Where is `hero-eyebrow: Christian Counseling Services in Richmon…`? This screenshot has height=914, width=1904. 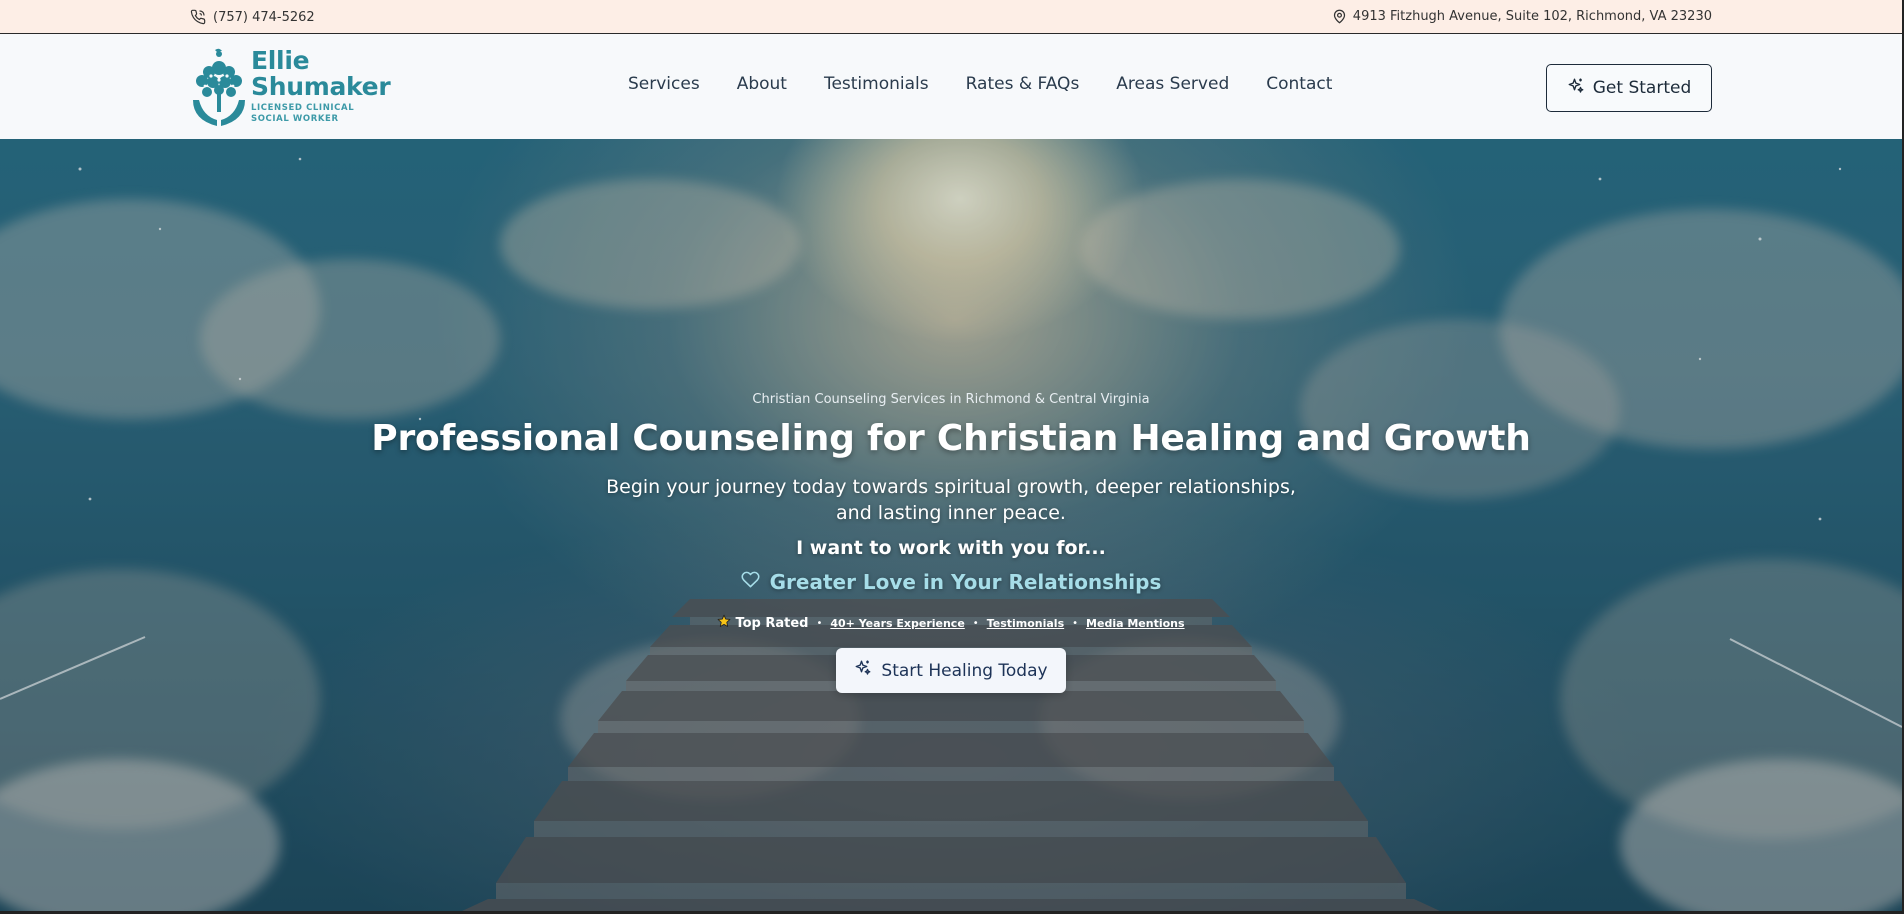 hero-eyebrow: Christian Counseling Services in Richmon… is located at coordinates (951, 399).